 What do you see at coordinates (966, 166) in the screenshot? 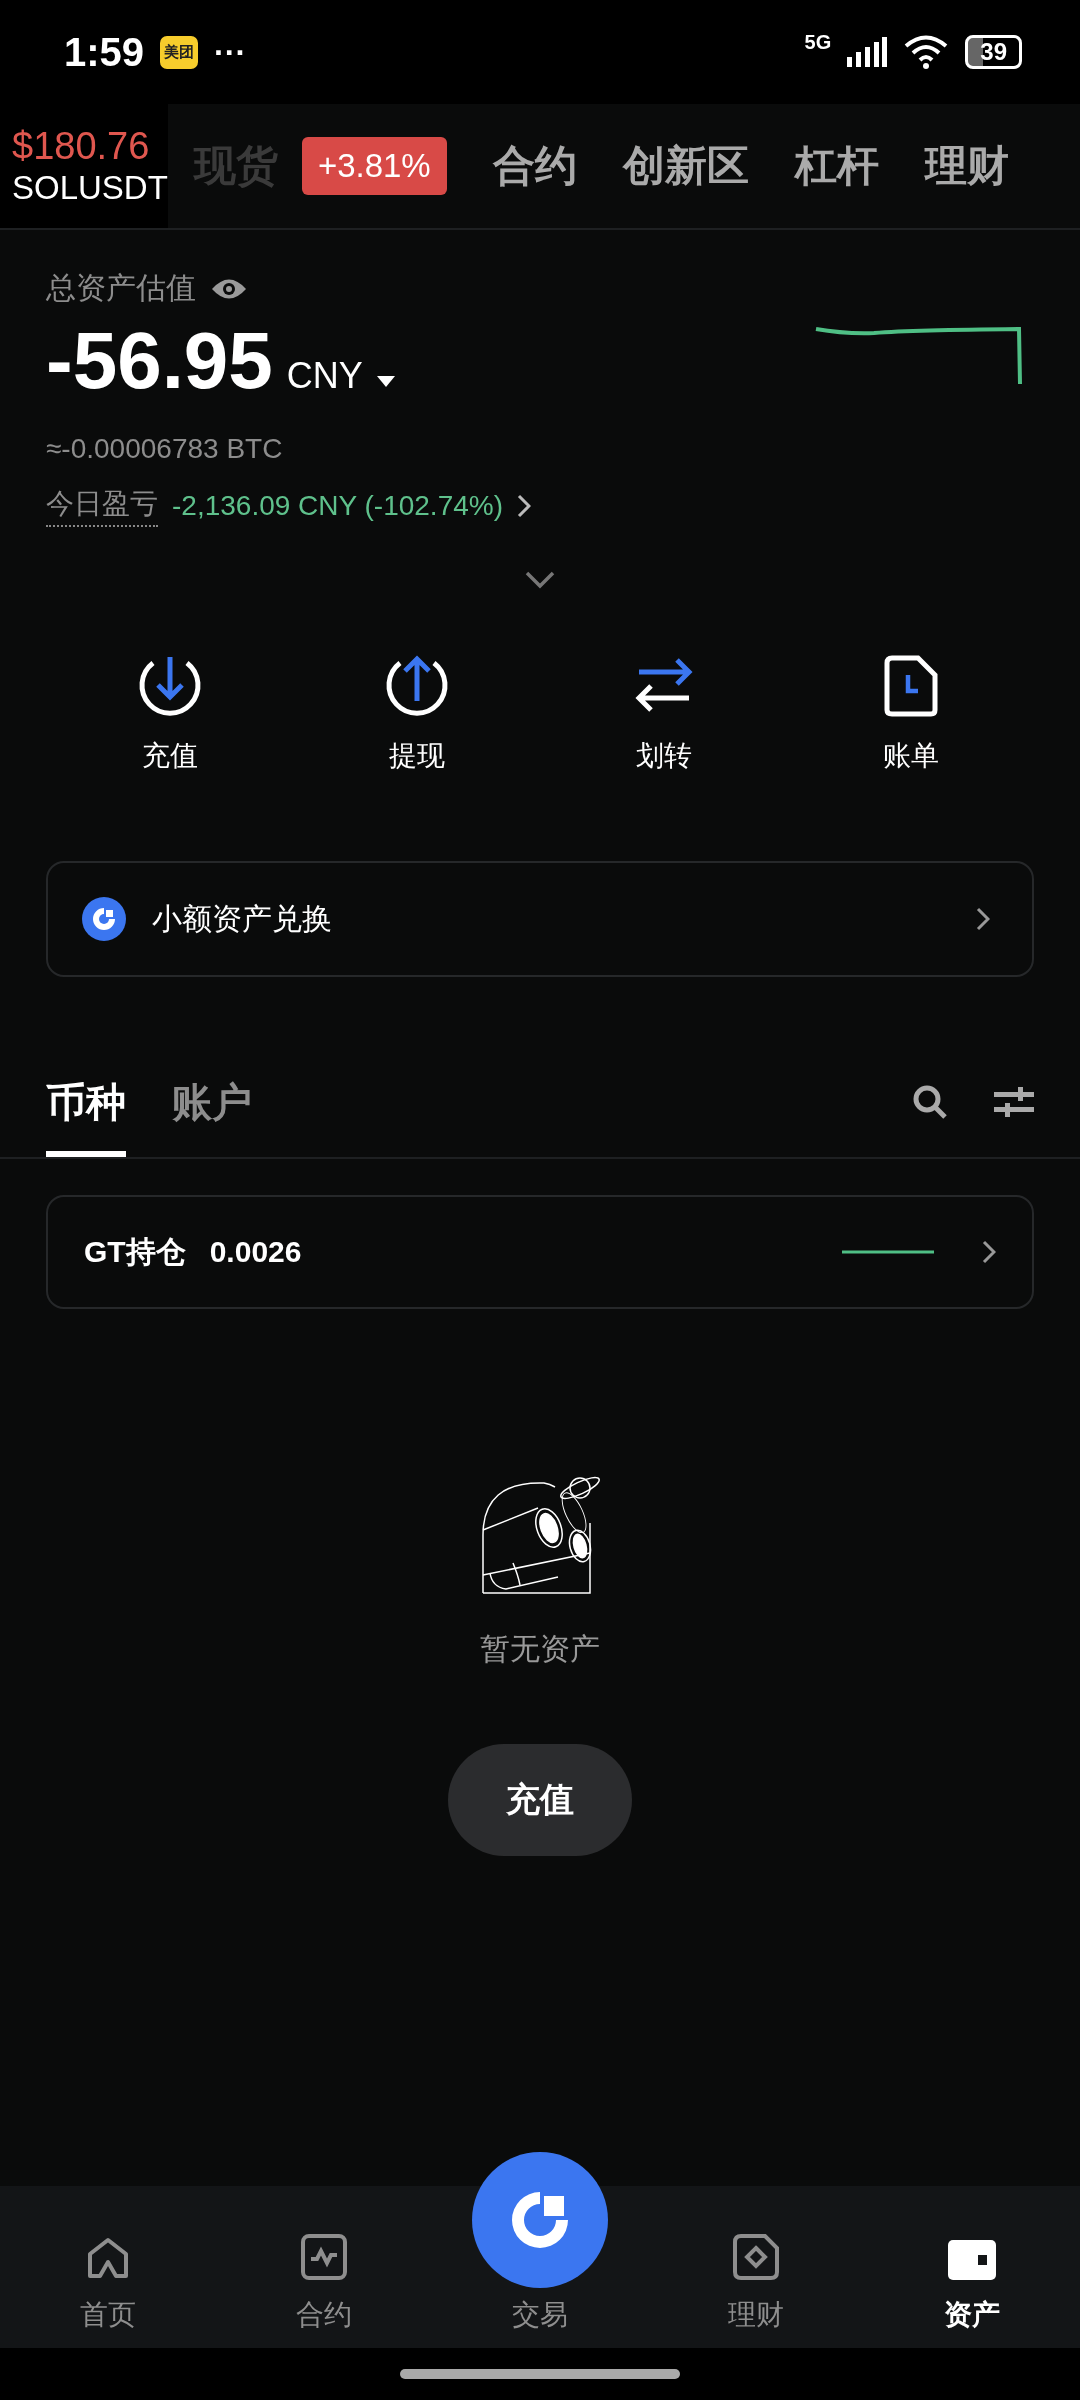
I see `nav-tab: 理财` at bounding box center [966, 166].